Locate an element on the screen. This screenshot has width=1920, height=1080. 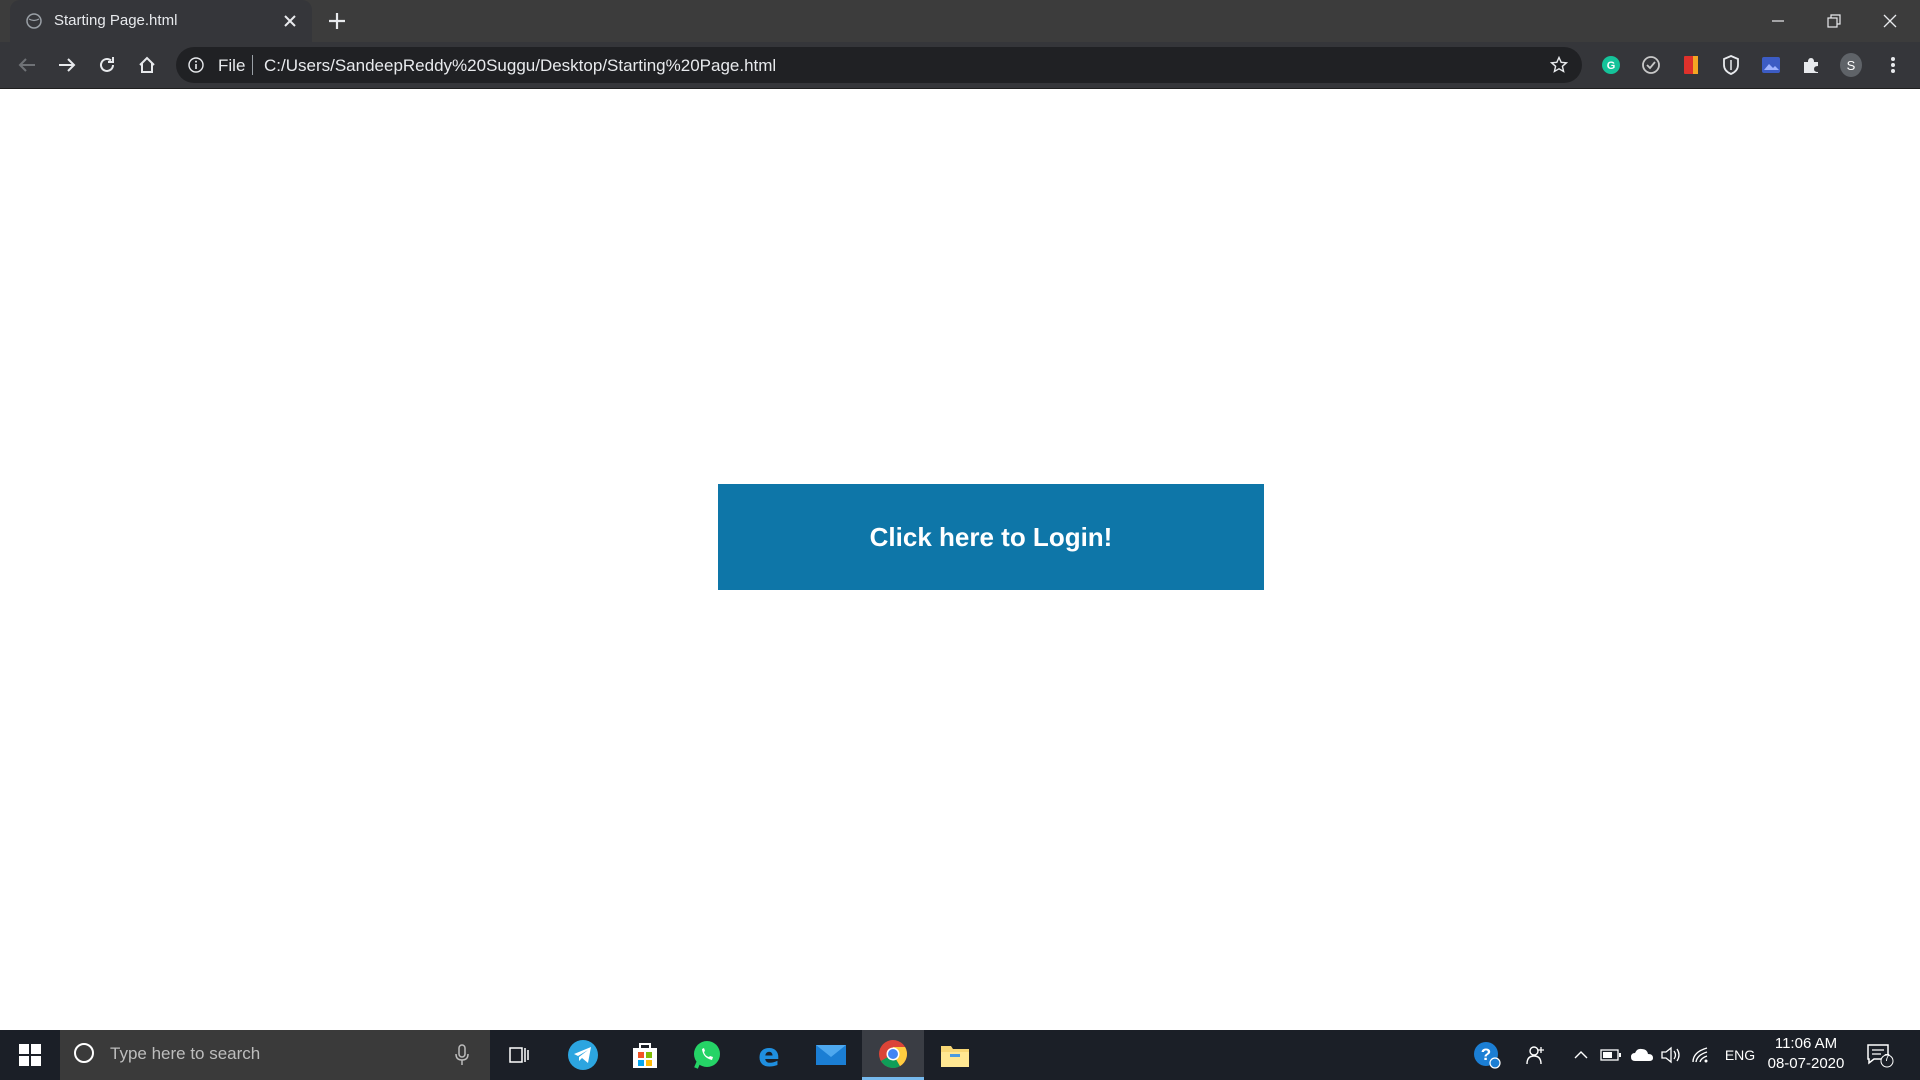
grammarly-icon: G is located at coordinates (1611, 65).